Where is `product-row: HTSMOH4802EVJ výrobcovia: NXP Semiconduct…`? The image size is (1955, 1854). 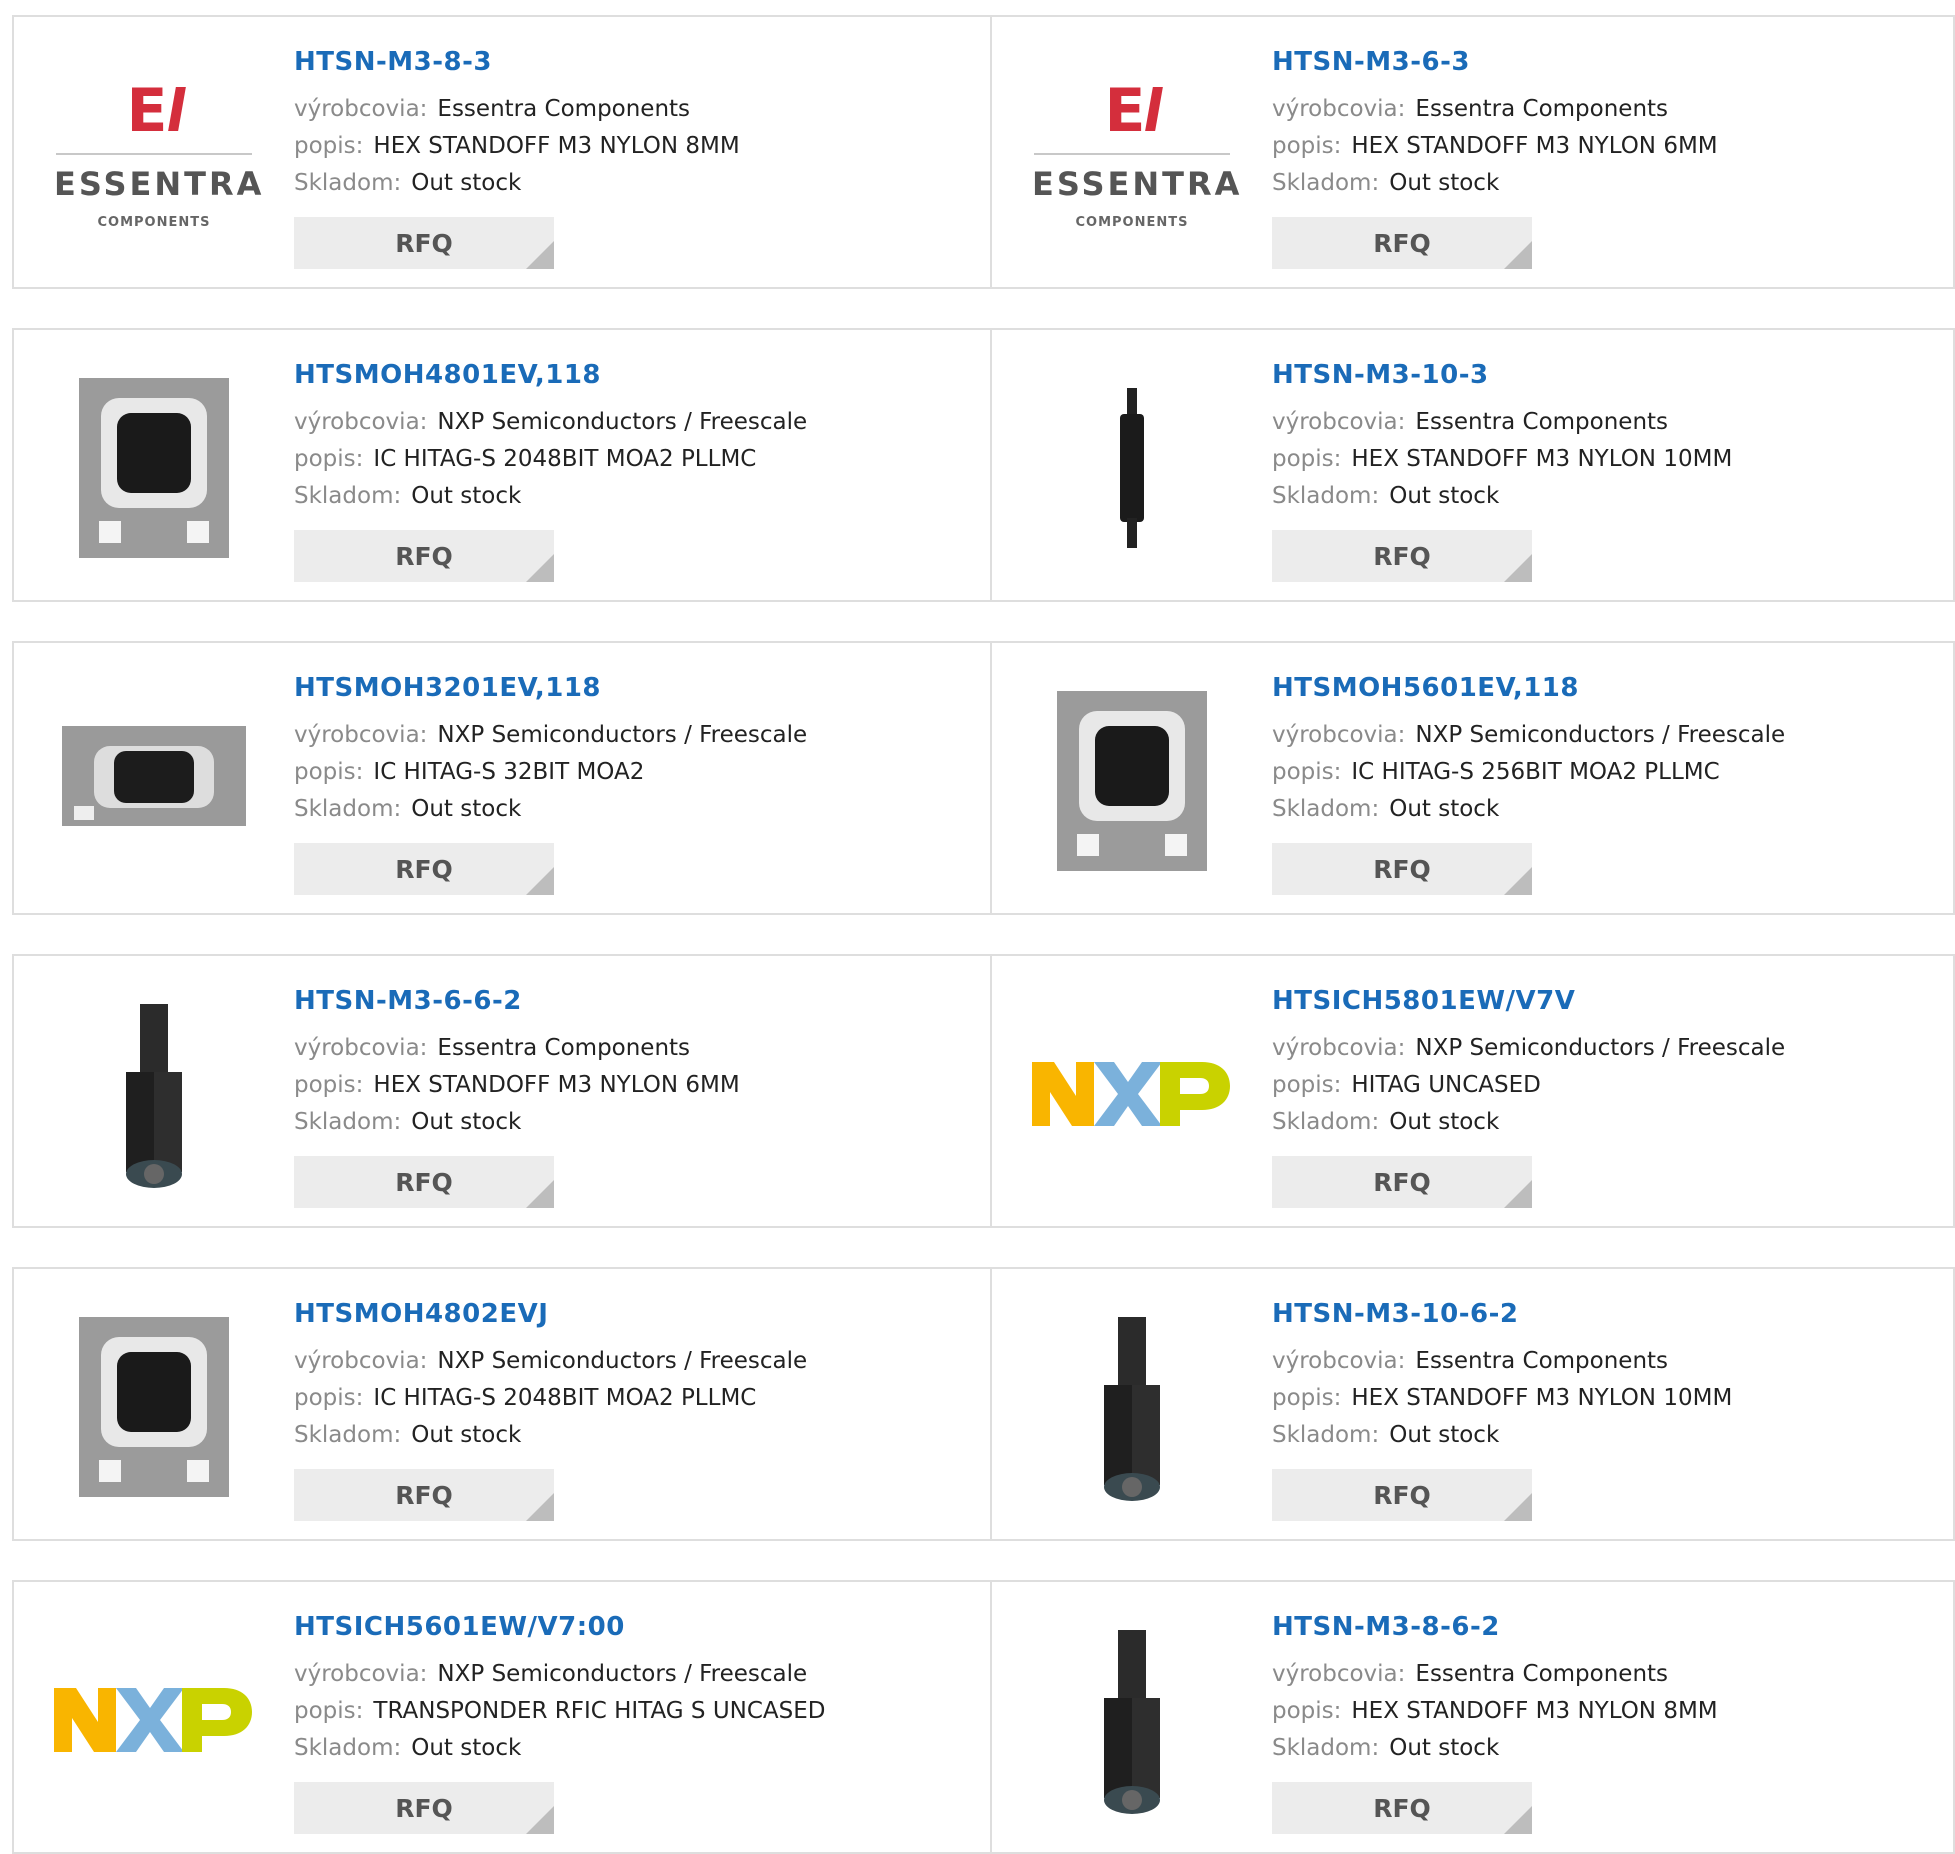 product-row: HTSMOH4802EVJ výrobcovia: NXP Semiconduct… is located at coordinates (983, 1404).